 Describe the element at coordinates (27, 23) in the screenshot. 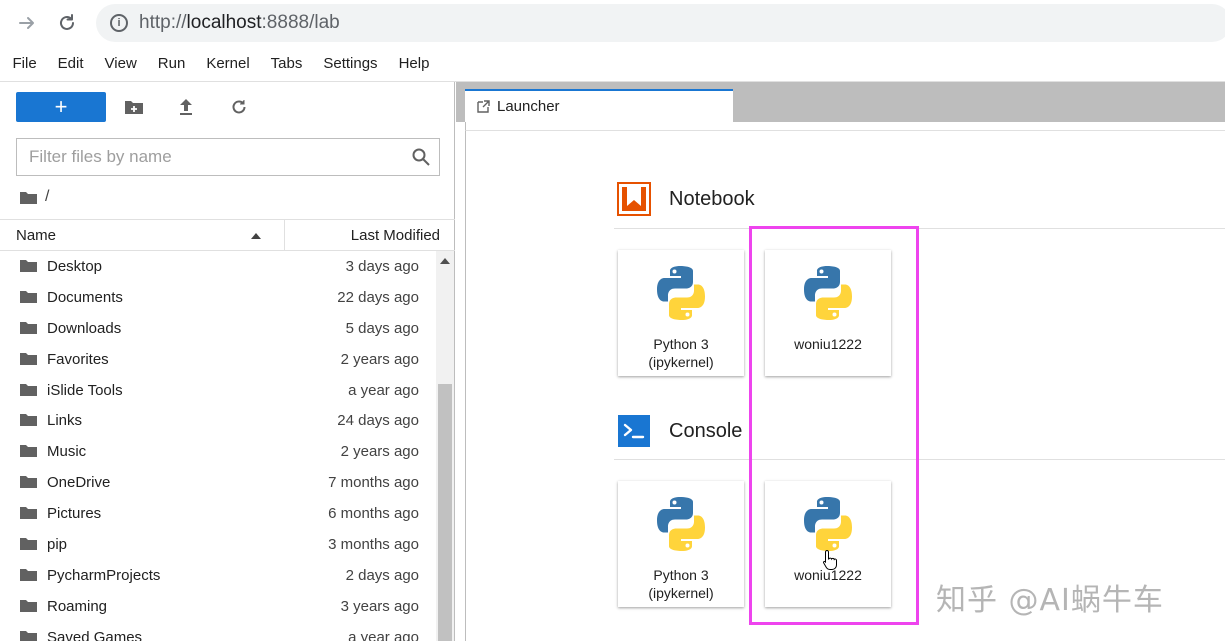

I see `forward-arrow-icon` at that location.